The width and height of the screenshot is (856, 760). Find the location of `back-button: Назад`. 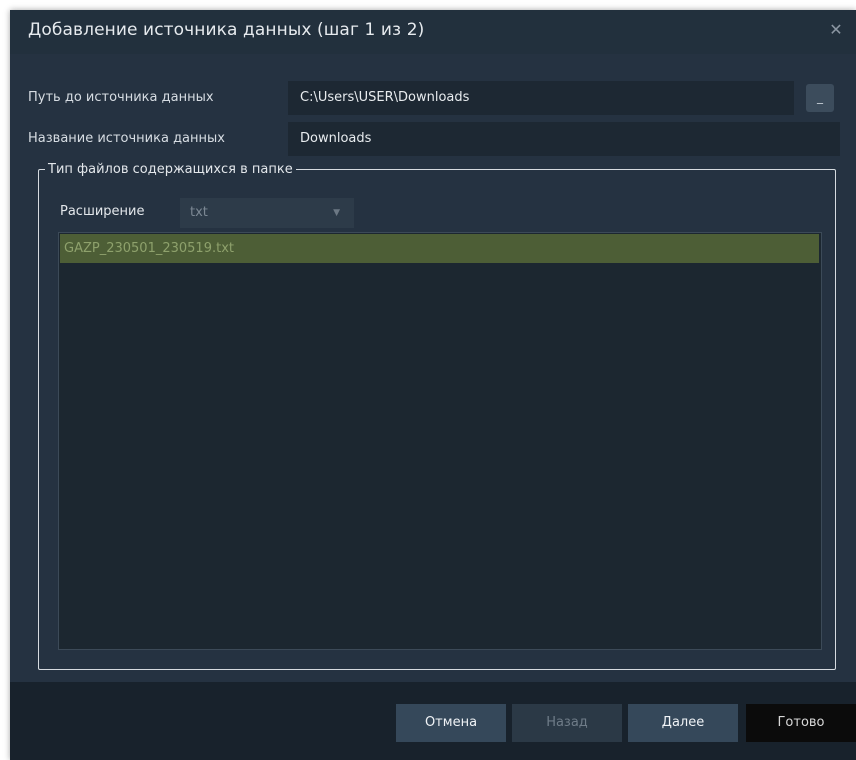

back-button: Назад is located at coordinates (567, 723).